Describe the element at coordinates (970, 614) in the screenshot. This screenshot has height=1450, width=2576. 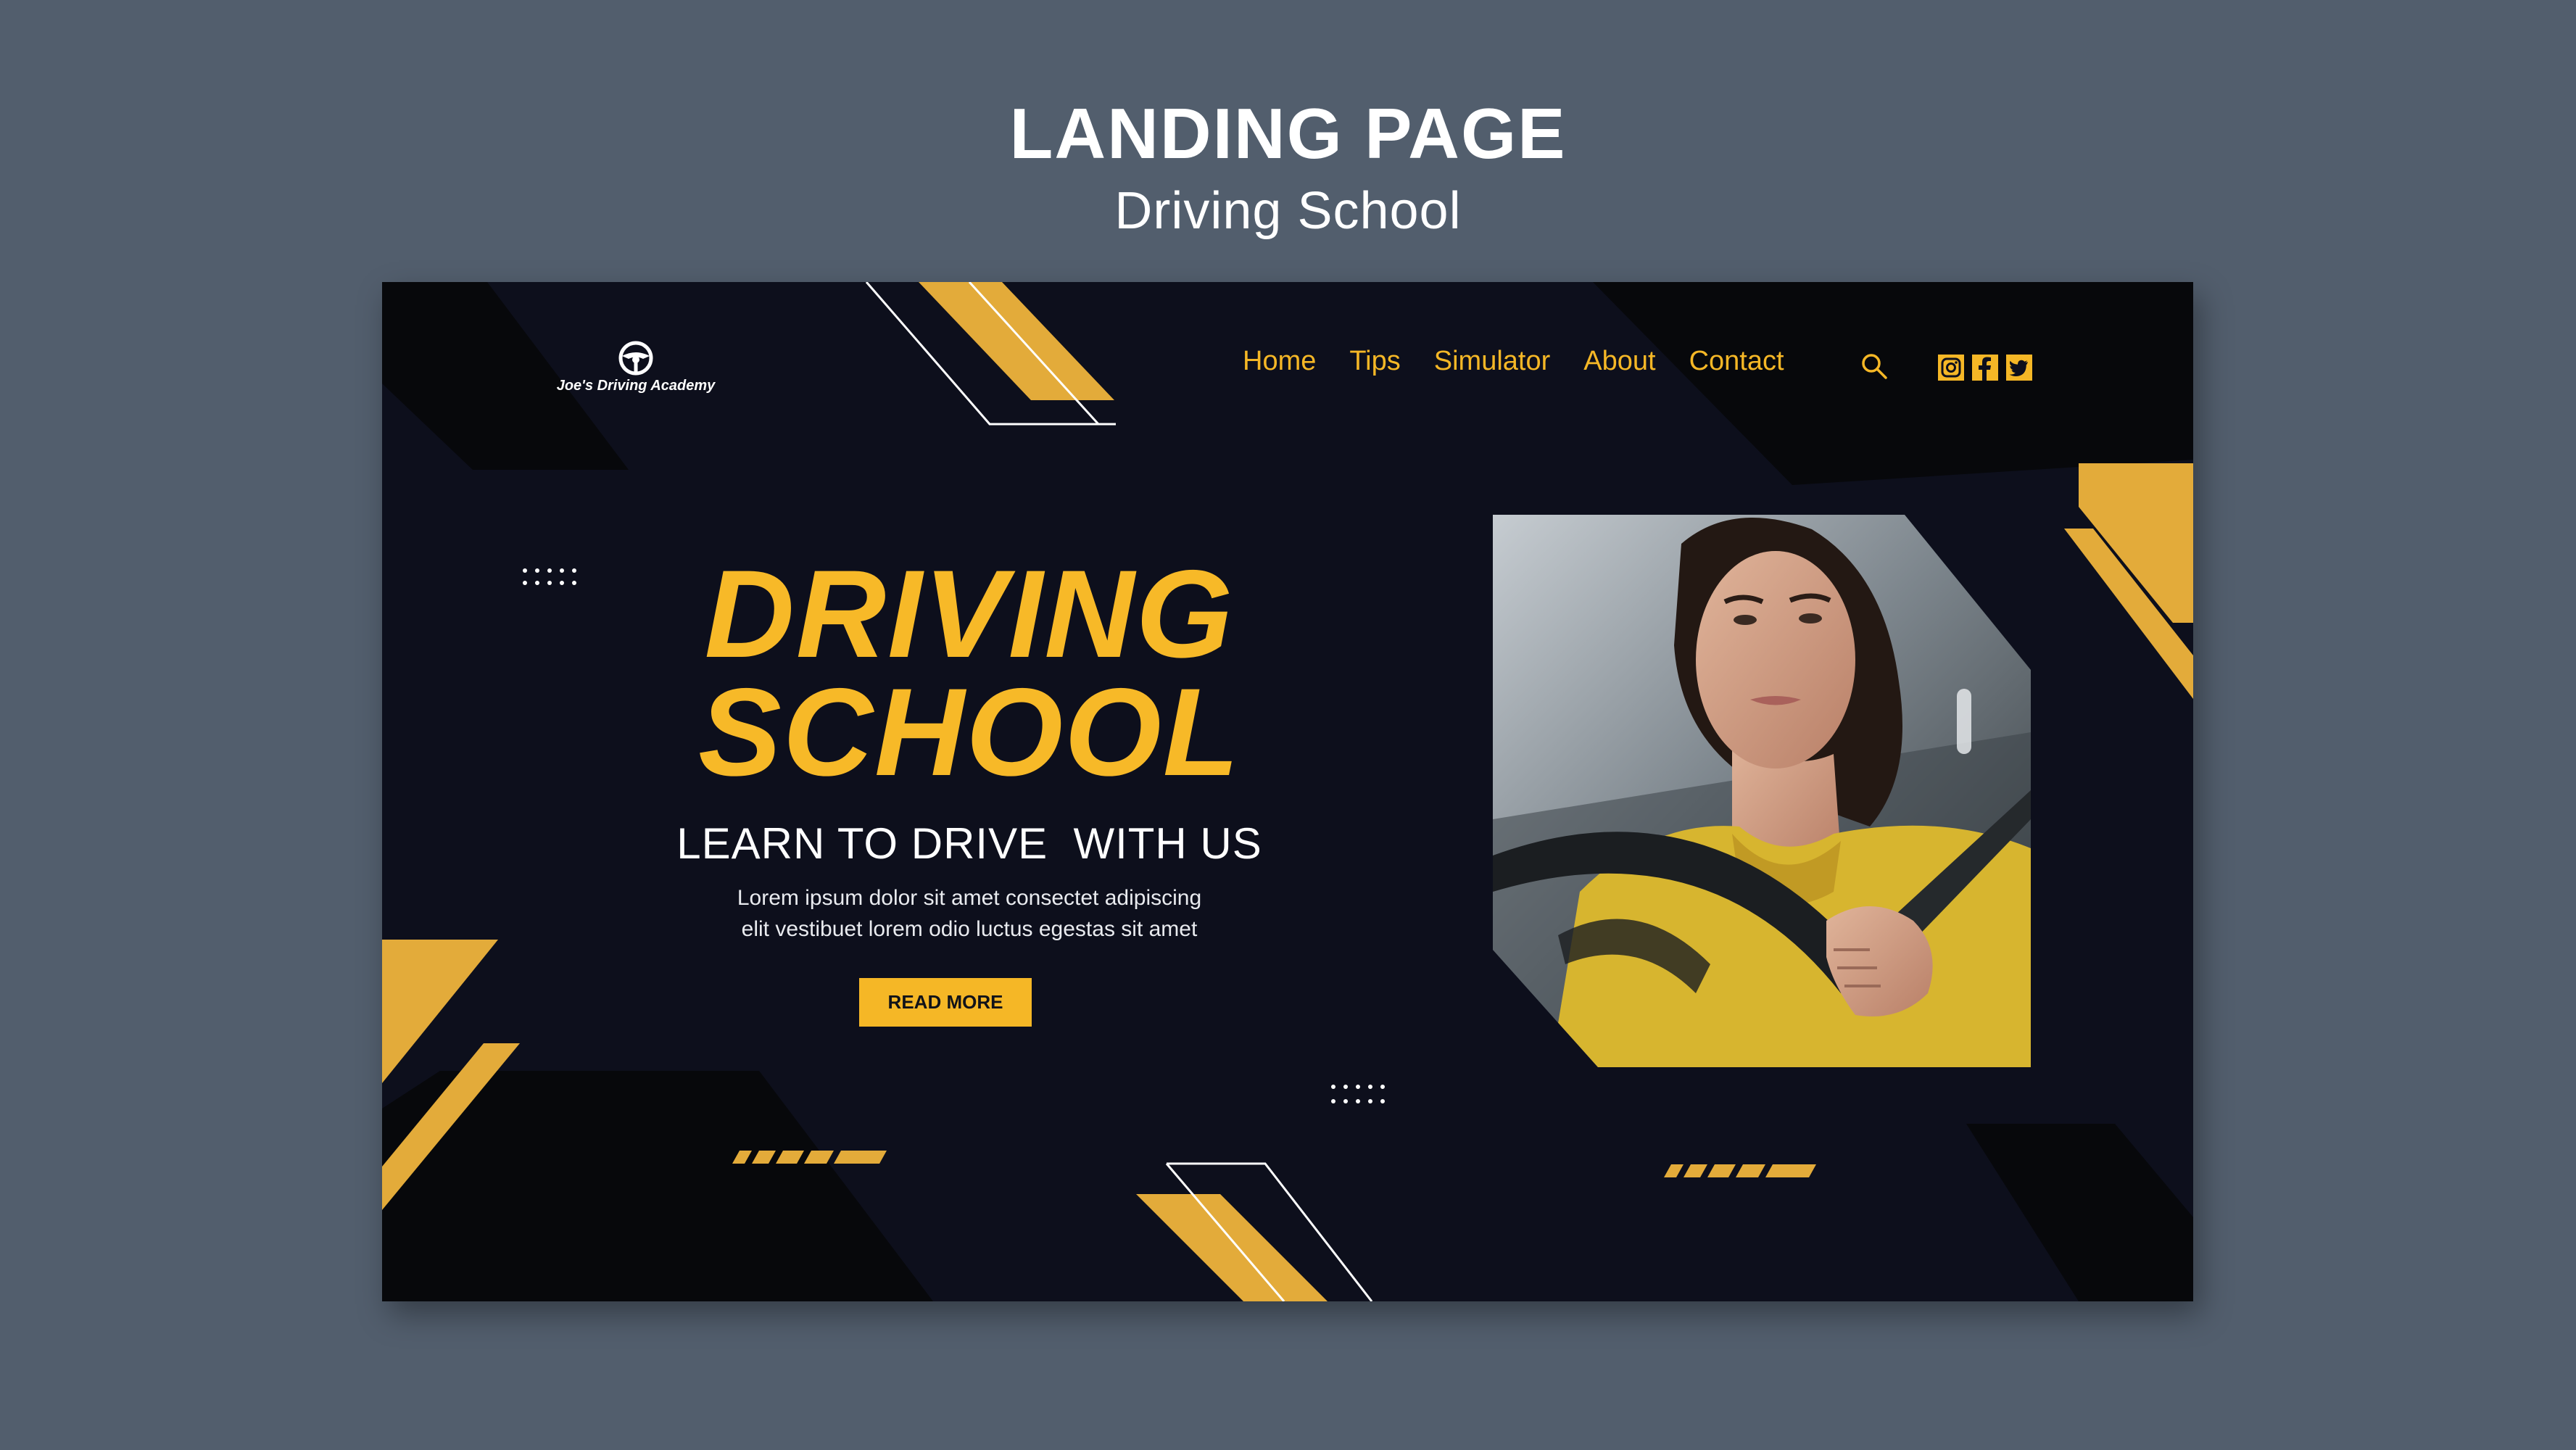
I see `hero-headline-line1: DRIVING` at that location.